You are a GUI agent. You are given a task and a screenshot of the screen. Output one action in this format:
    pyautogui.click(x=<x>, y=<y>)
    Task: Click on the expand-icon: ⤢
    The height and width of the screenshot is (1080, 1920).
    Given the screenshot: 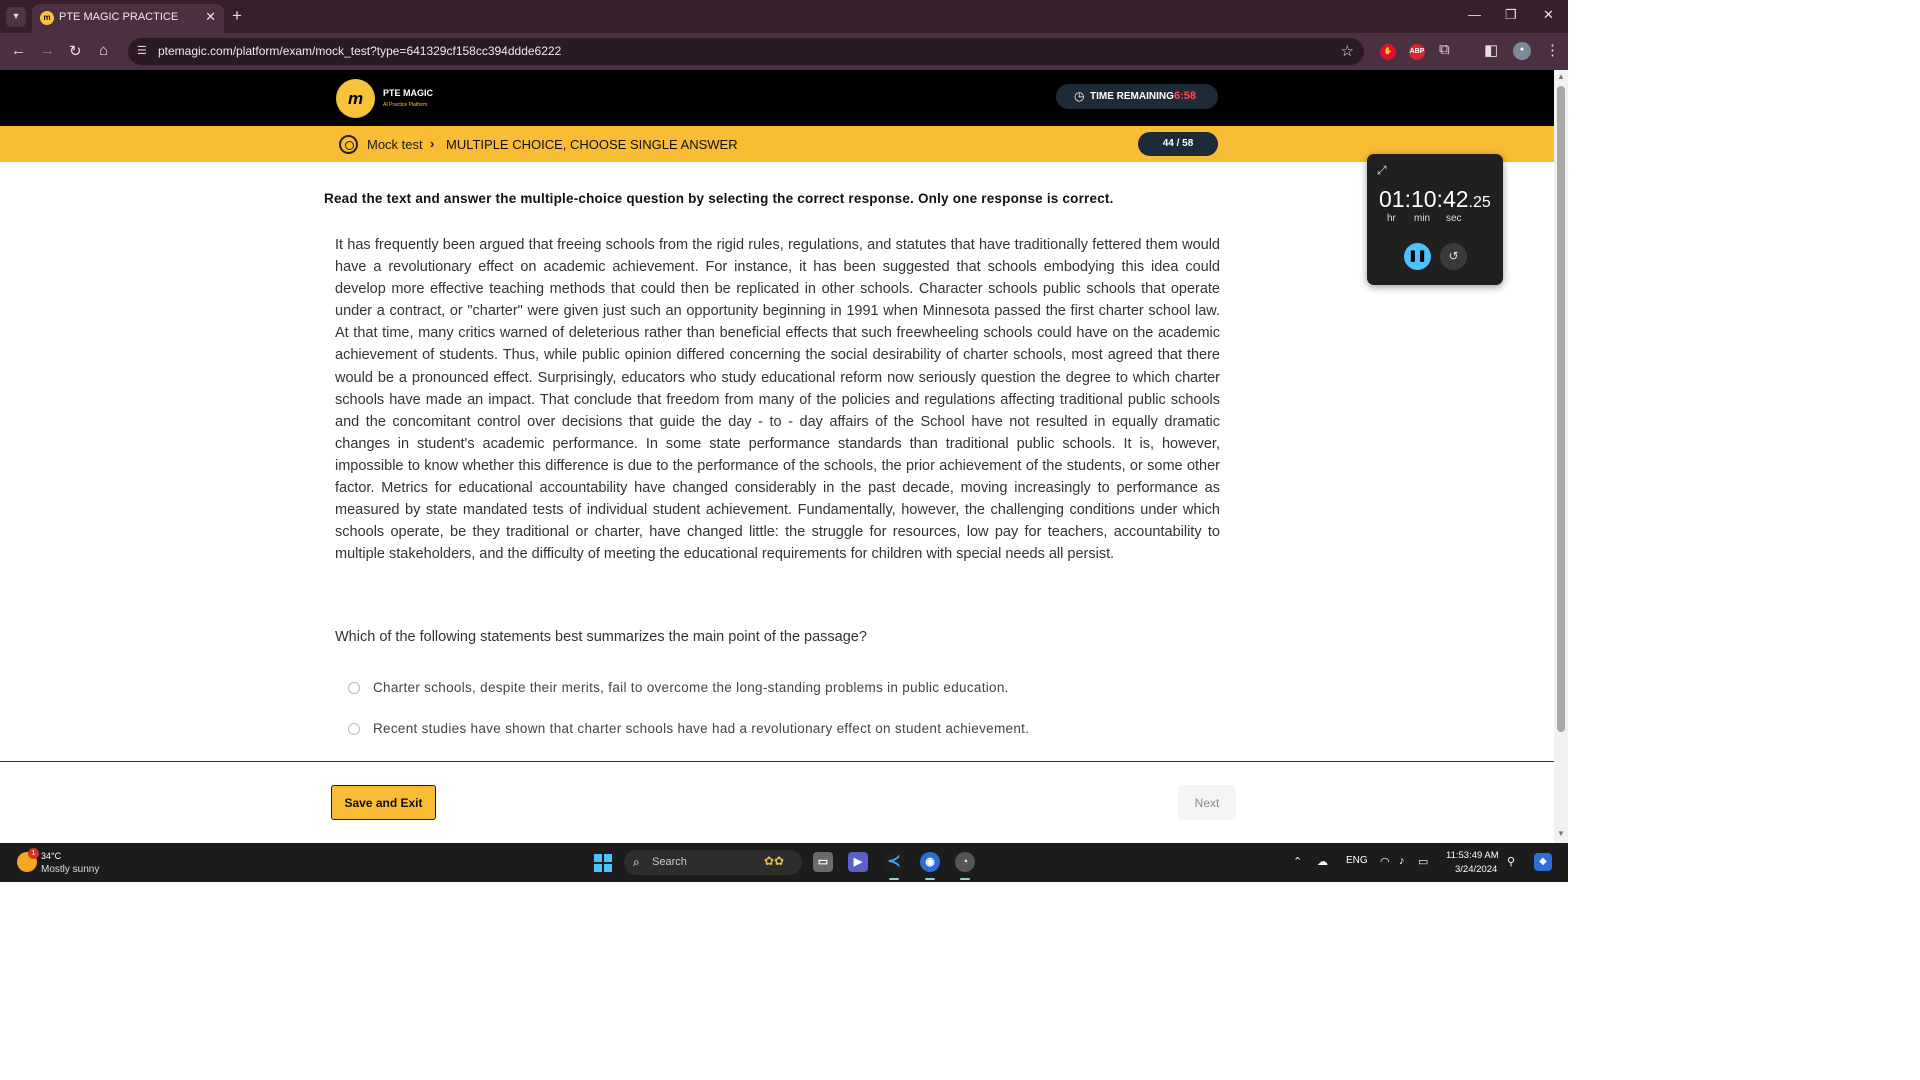 What is the action you would take?
    pyautogui.click(x=1382, y=170)
    